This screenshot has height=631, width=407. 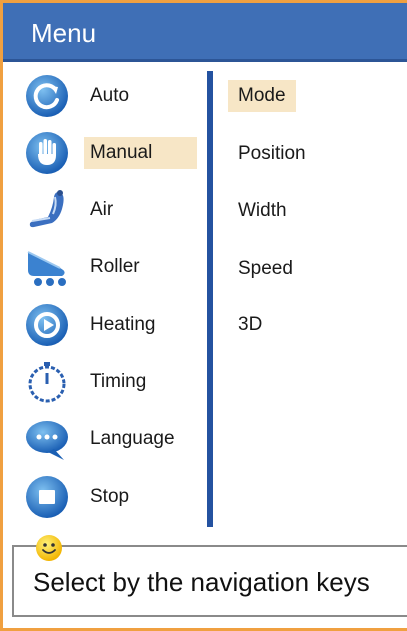 What do you see at coordinates (140, 153) in the screenshot?
I see `menu-label: Manual` at bounding box center [140, 153].